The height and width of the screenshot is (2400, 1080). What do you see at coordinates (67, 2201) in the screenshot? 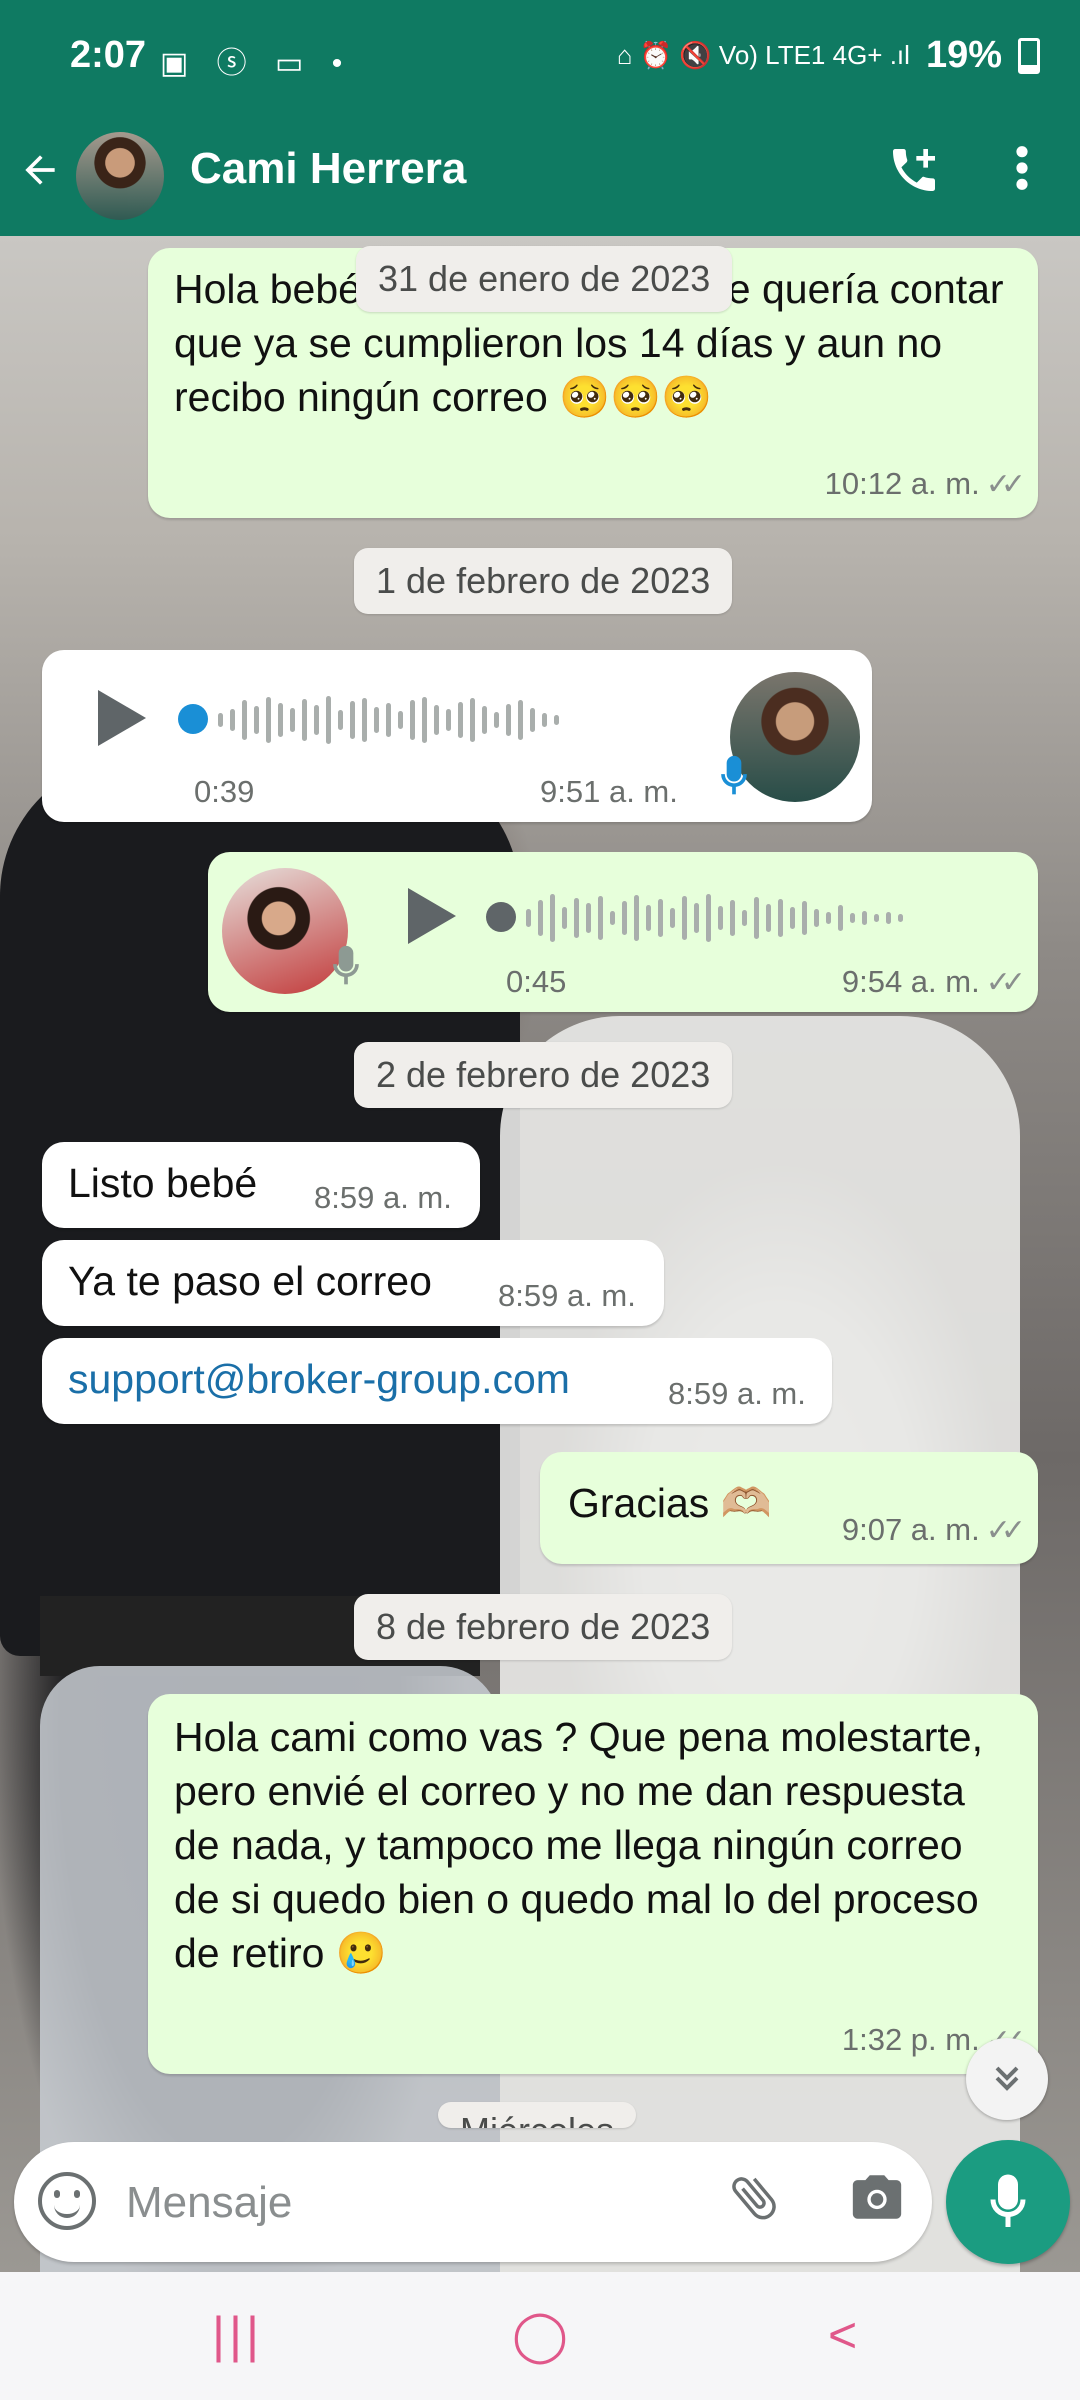
I see `emoji-icon` at bounding box center [67, 2201].